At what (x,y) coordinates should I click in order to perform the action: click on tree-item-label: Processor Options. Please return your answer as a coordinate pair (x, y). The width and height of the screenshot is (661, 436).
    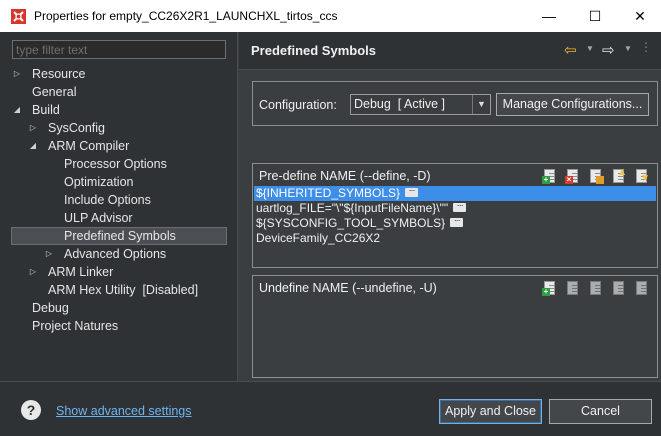
    Looking at the image, I should click on (115, 164).